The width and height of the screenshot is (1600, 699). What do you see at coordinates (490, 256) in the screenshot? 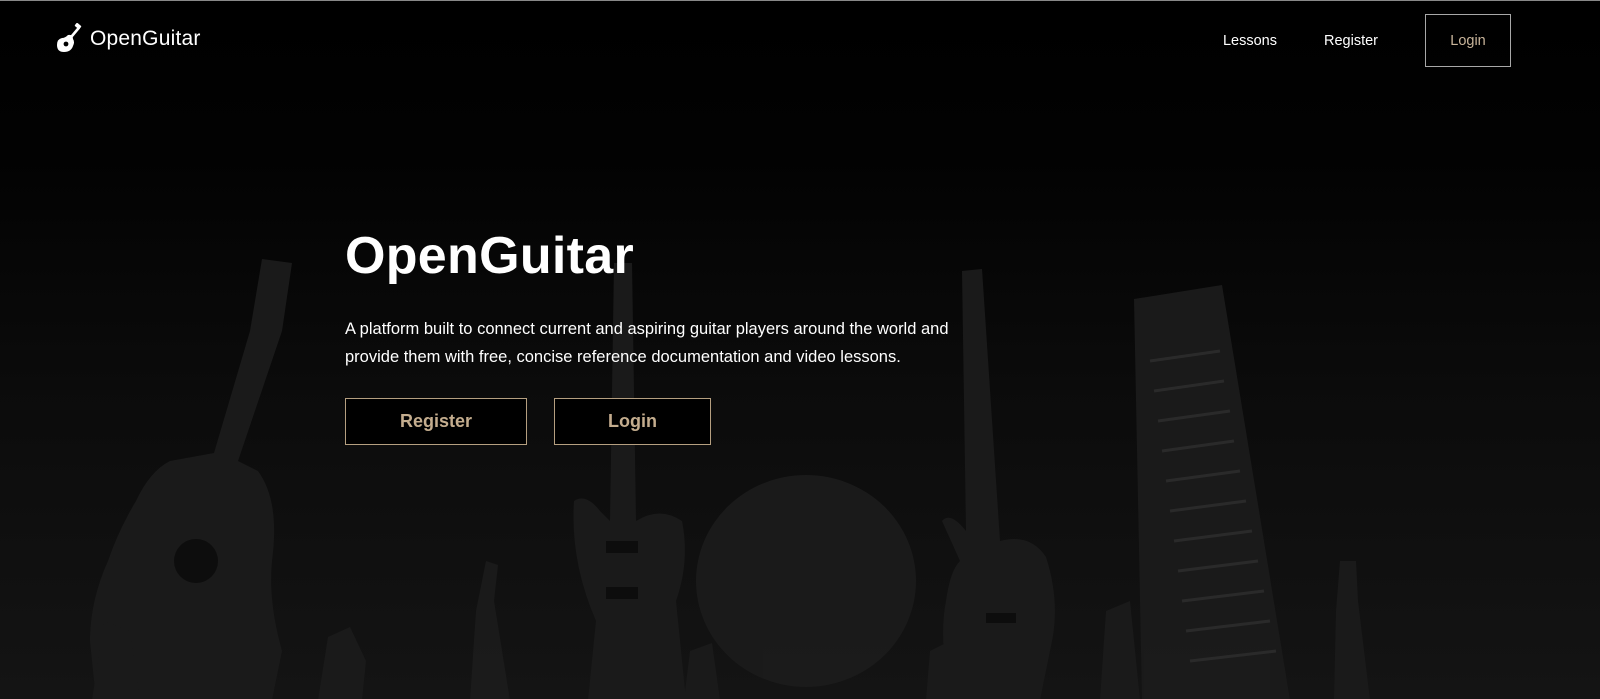
I see `hero-title: OpenGuitar` at bounding box center [490, 256].